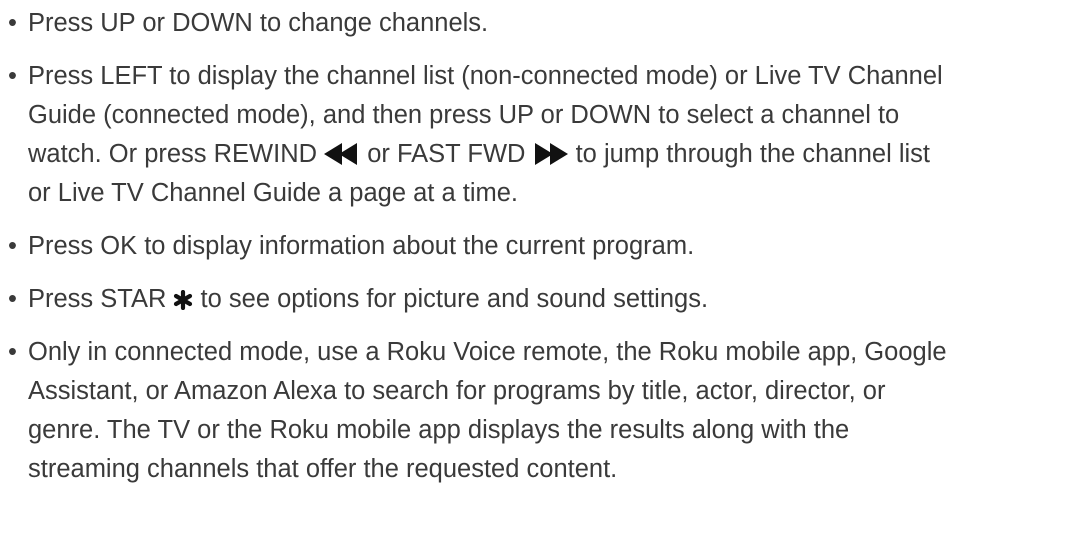 The image size is (1085, 549). What do you see at coordinates (446, 154) in the screenshot?
I see `item-text-segment: or FAST FWD` at bounding box center [446, 154].